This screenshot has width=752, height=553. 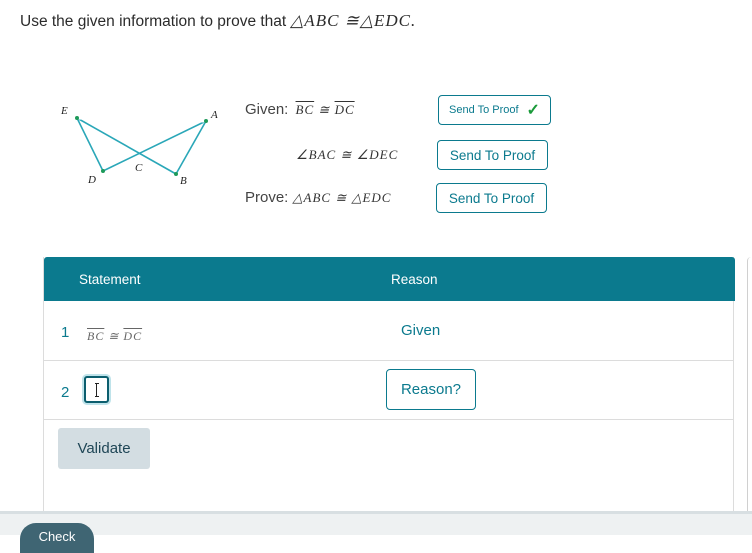 I want to click on prove-statement: Prove: △ABC ≅ △EDC, so click(x=318, y=197).